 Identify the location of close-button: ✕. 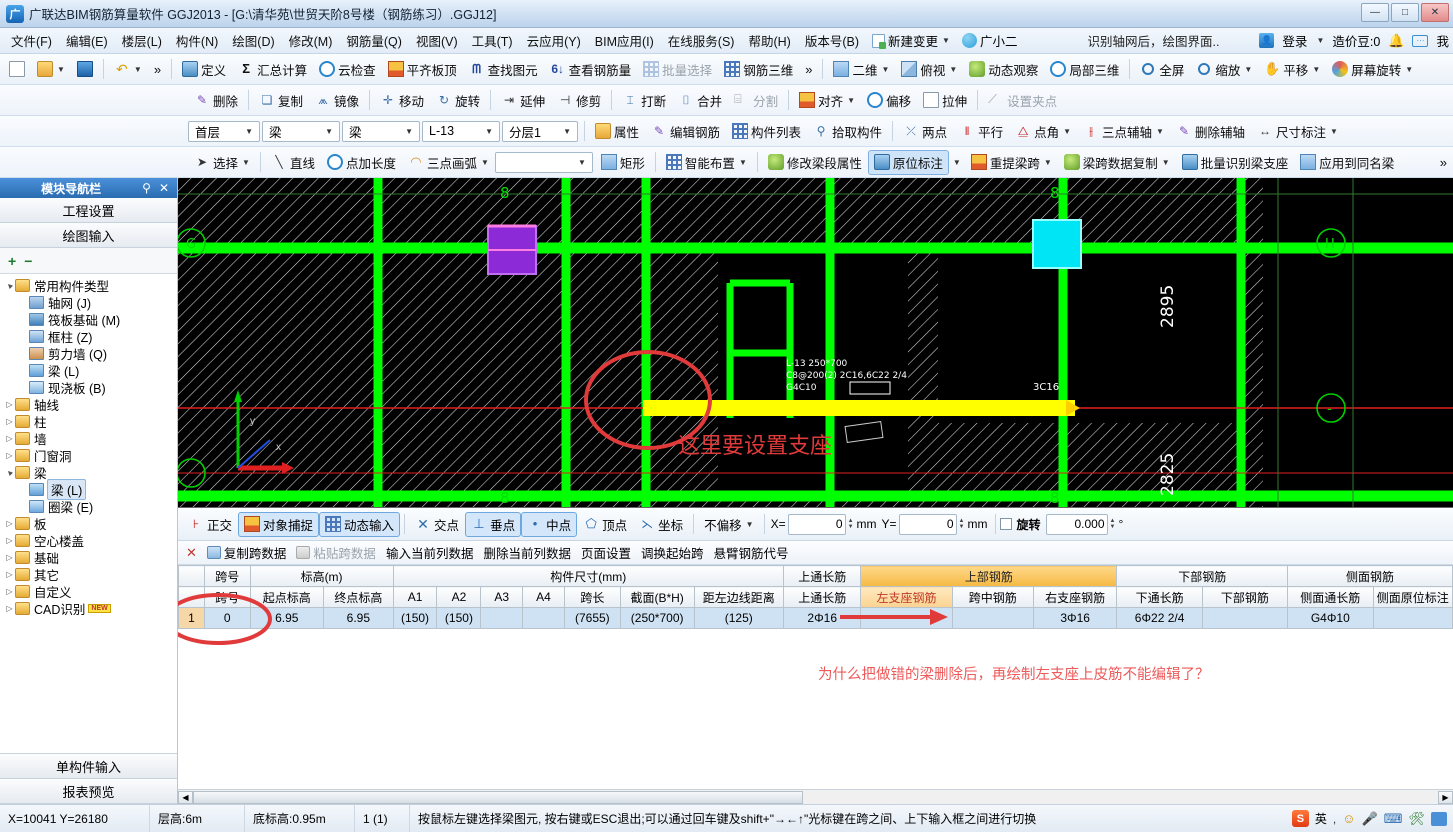
(1435, 12).